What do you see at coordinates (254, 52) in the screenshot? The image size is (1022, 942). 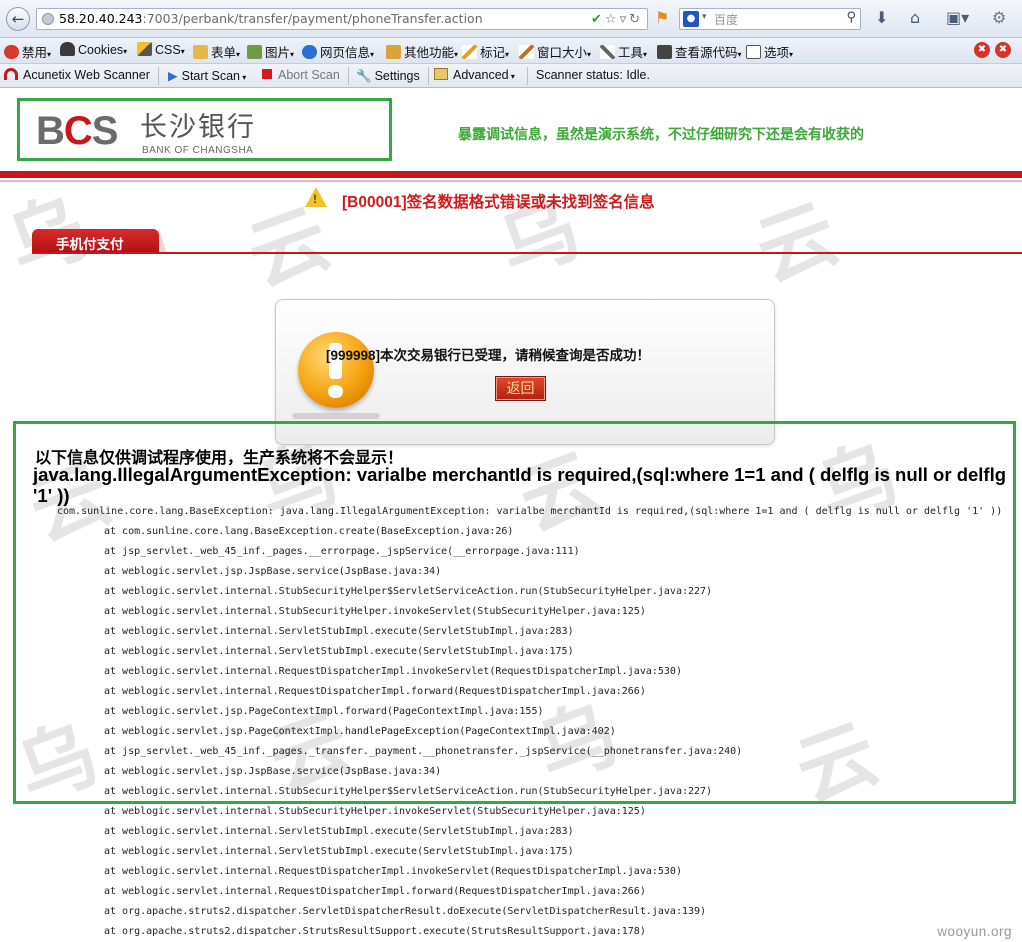 I see `images-icon` at bounding box center [254, 52].